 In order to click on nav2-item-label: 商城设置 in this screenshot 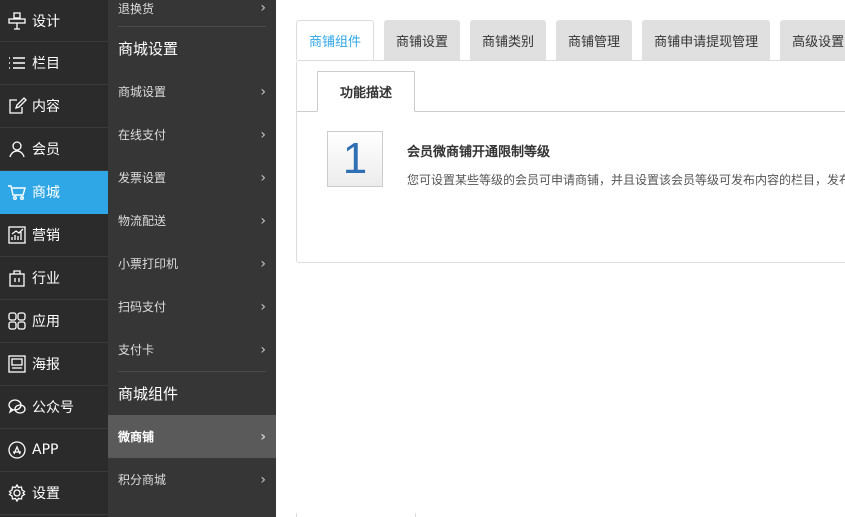, I will do `click(142, 92)`.